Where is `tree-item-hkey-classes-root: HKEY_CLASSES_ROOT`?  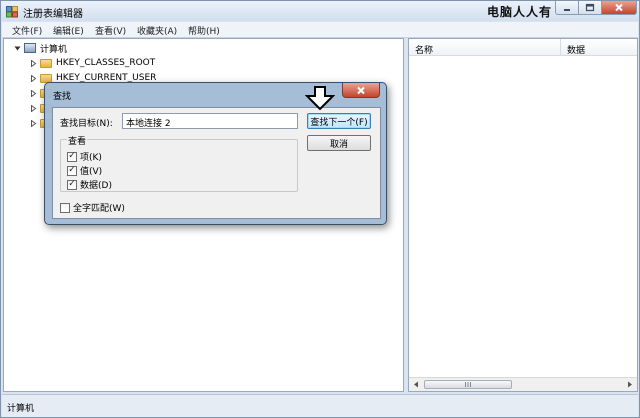 tree-item-hkey-classes-root: HKEY_CLASSES_ROOT is located at coordinates (92, 63).